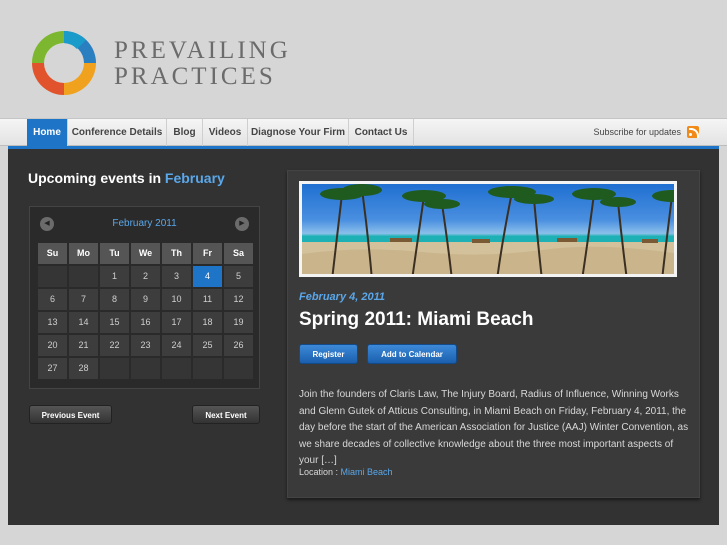 The width and height of the screenshot is (727, 545). Describe the element at coordinates (207, 276) in the screenshot. I see `calendar-day: 4` at that location.